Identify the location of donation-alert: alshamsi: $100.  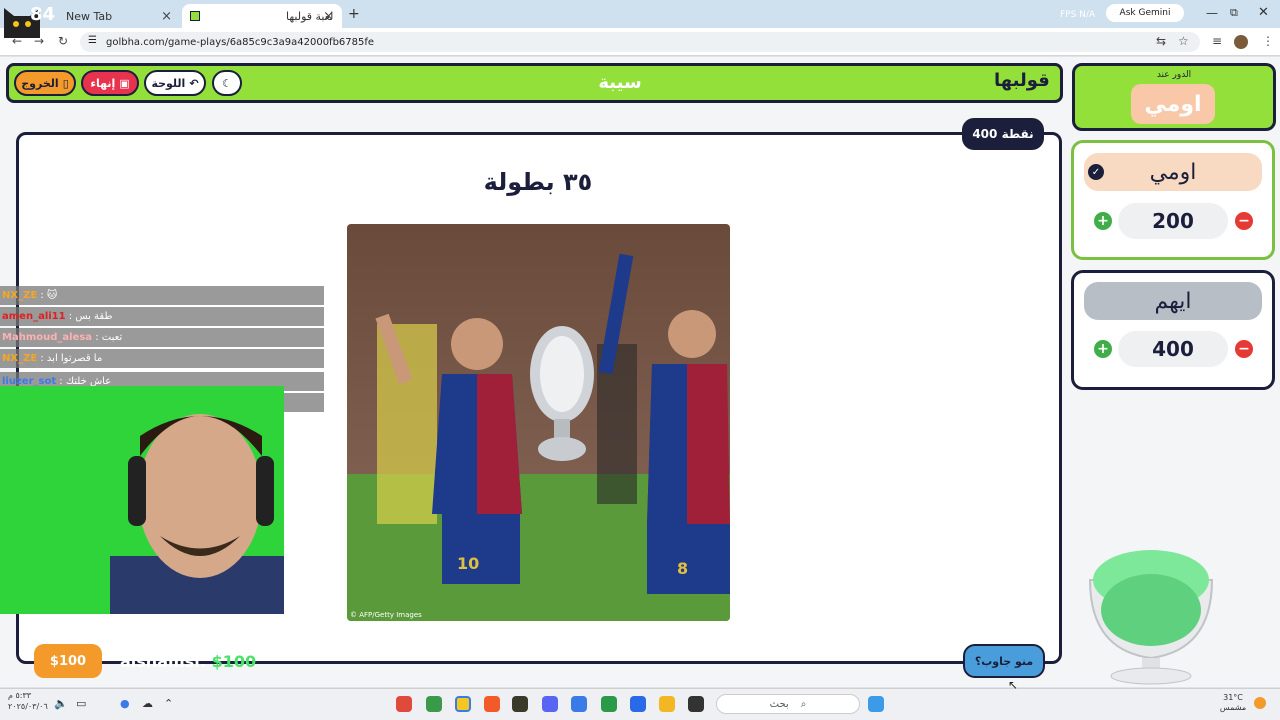
(188, 661).